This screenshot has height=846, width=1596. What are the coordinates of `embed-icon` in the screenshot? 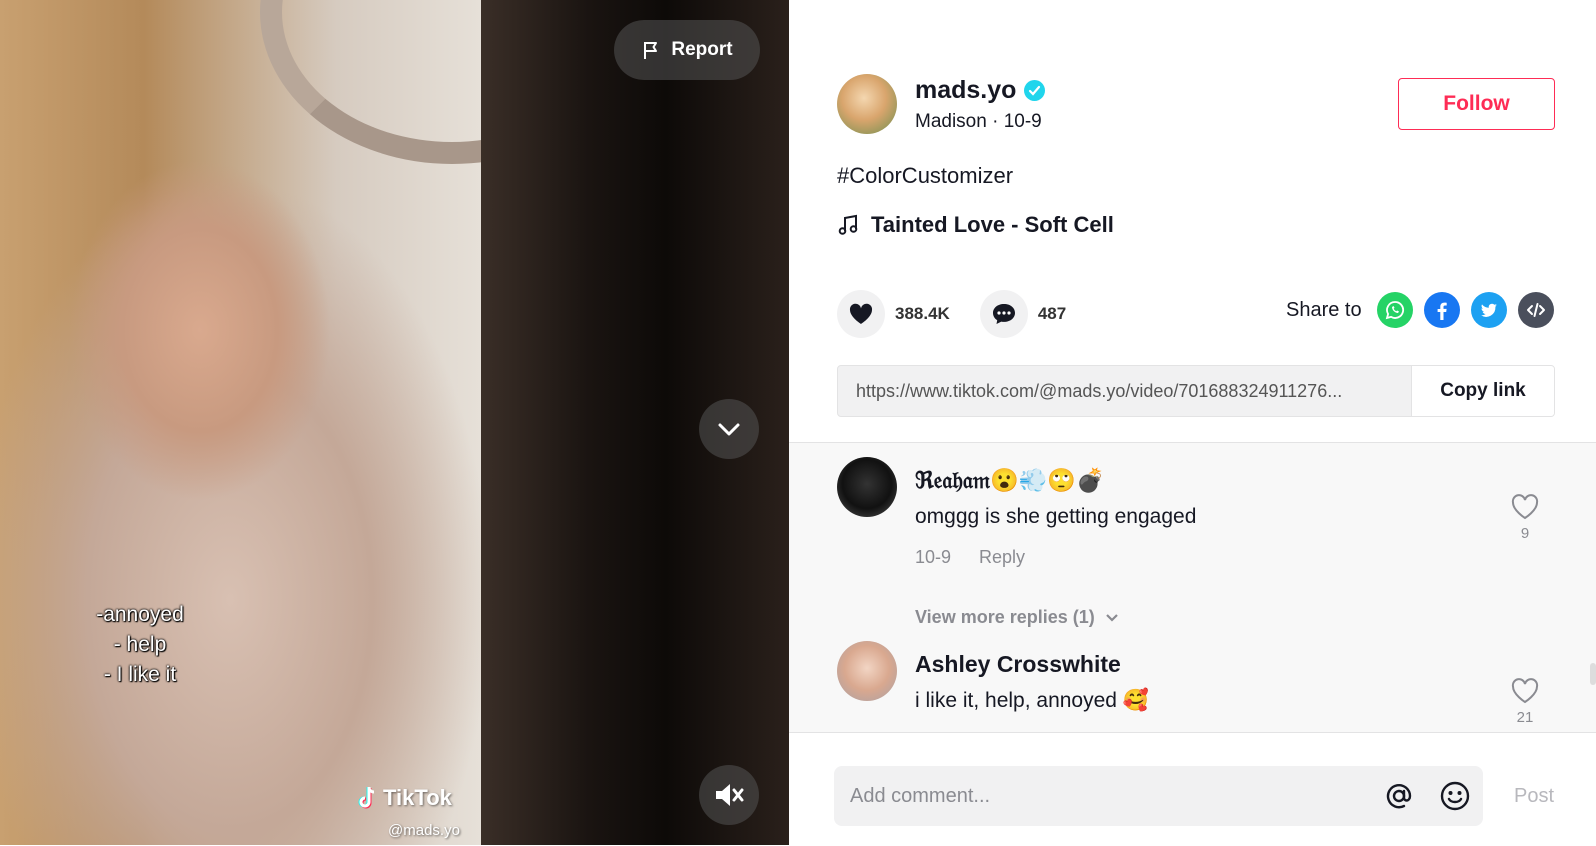 It's located at (1535, 310).